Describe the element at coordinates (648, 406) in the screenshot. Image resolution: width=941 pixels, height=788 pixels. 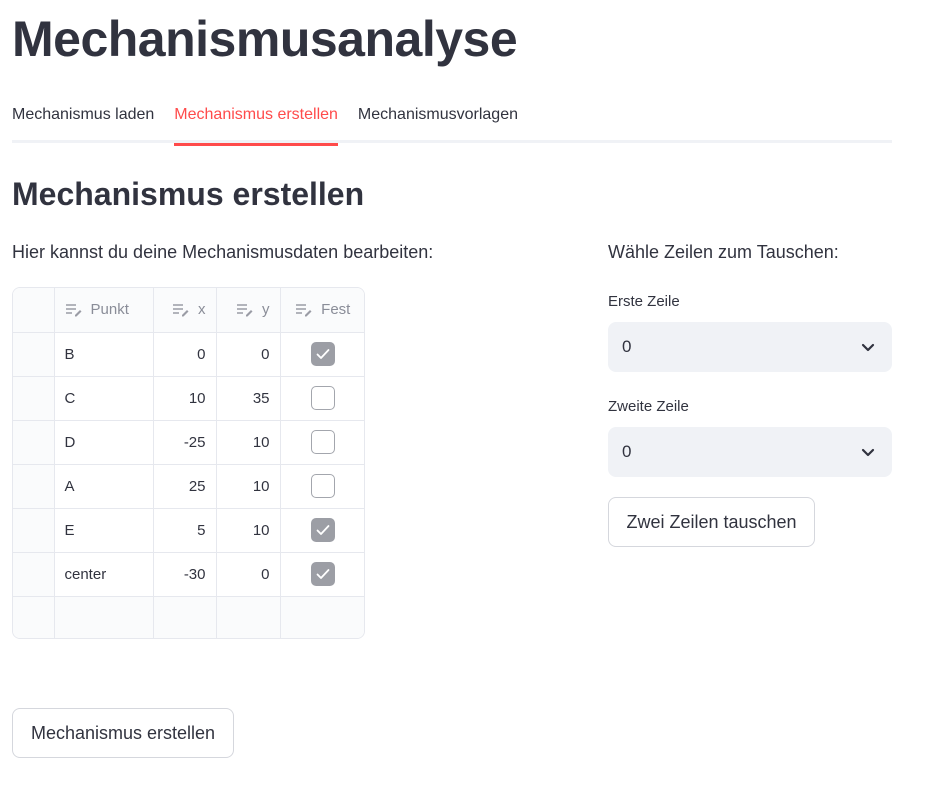
I see `second-row-label: Zweite Zeile` at that location.